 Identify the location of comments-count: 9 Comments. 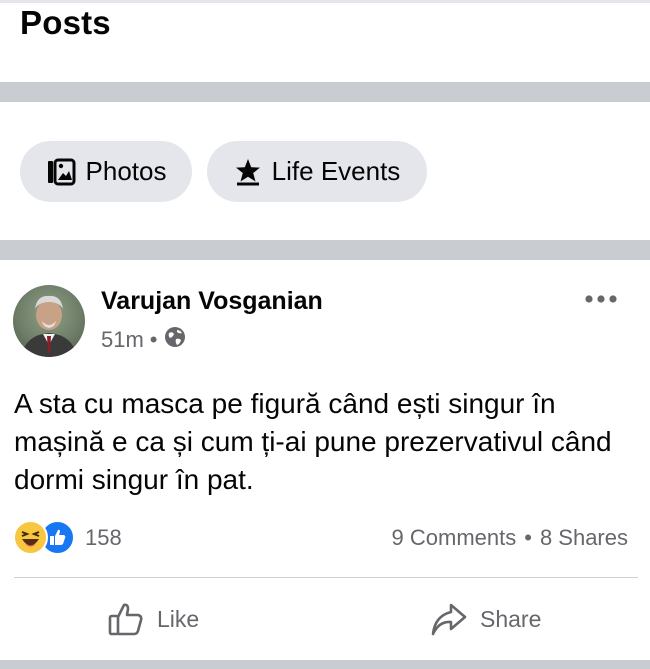
(454, 538).